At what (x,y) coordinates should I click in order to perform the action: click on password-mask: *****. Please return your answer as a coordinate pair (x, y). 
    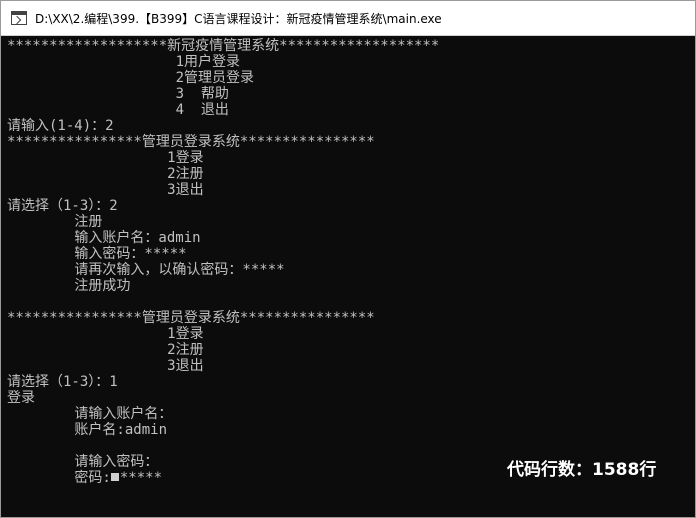
    Looking at the image, I should click on (141, 478).